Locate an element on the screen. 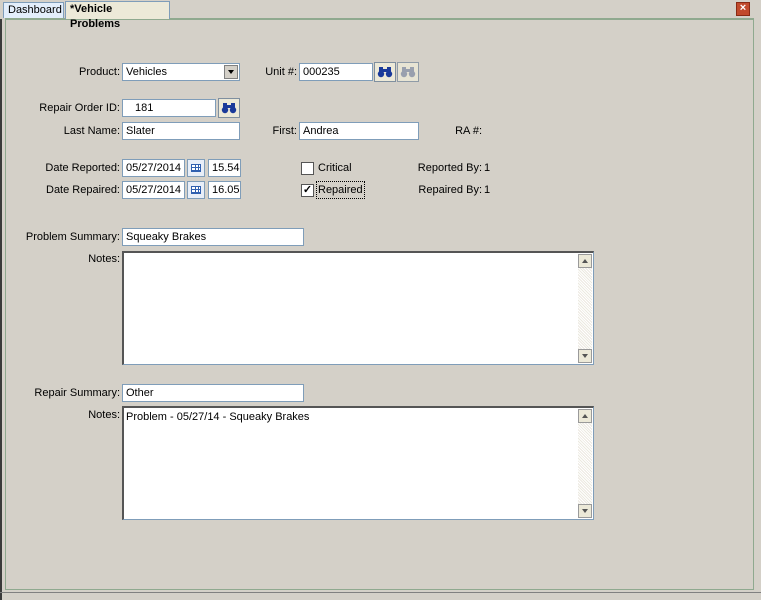 The height and width of the screenshot is (600, 761). repair-notes-label: Notes: is located at coordinates (104, 415).